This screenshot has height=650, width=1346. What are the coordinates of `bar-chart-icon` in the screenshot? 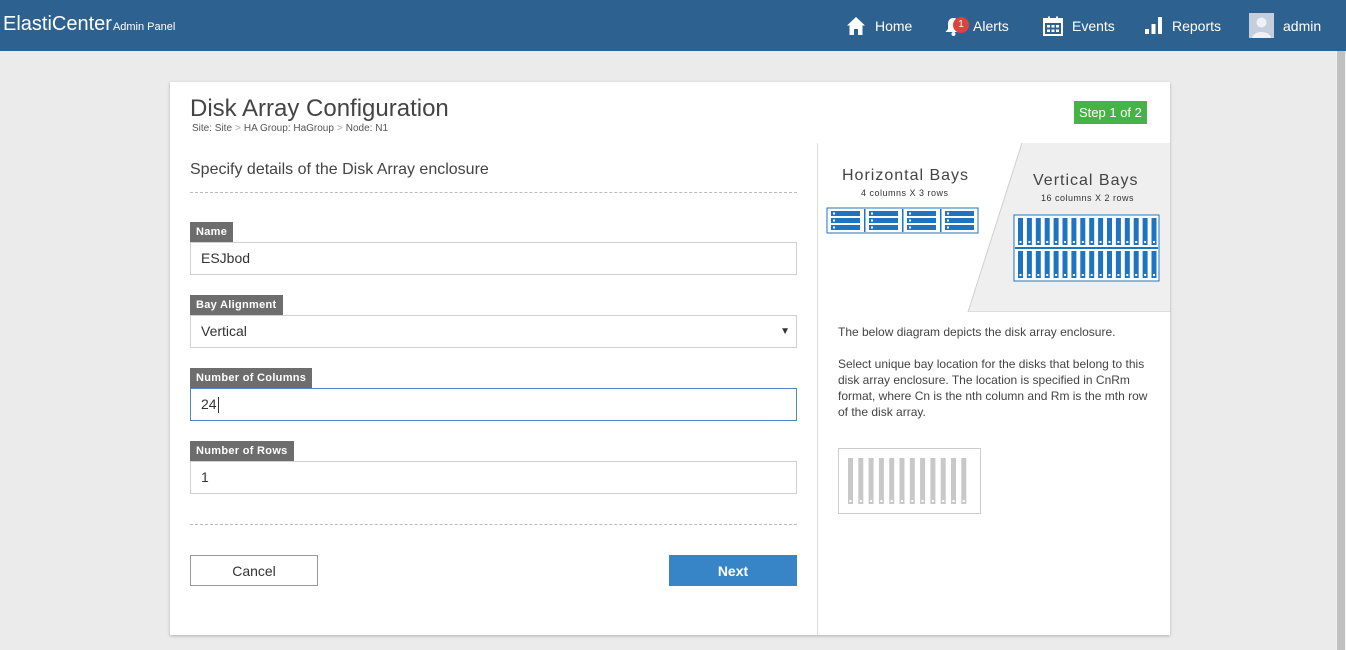 It's located at (1153, 25).